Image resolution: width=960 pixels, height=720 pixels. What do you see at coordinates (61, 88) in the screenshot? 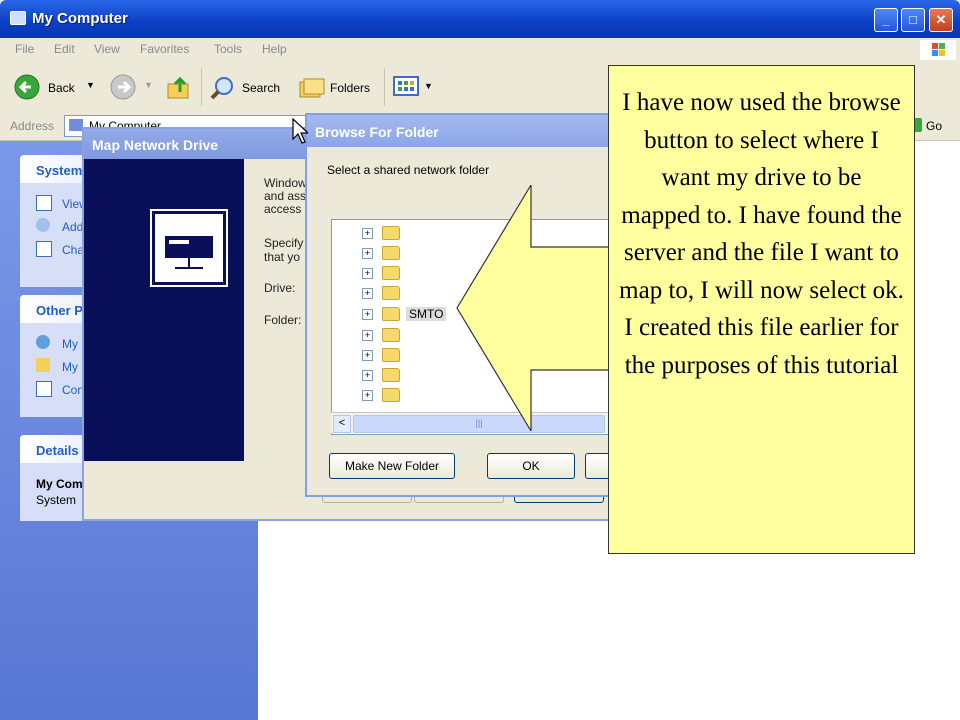
I see `back-label: Back` at bounding box center [61, 88].